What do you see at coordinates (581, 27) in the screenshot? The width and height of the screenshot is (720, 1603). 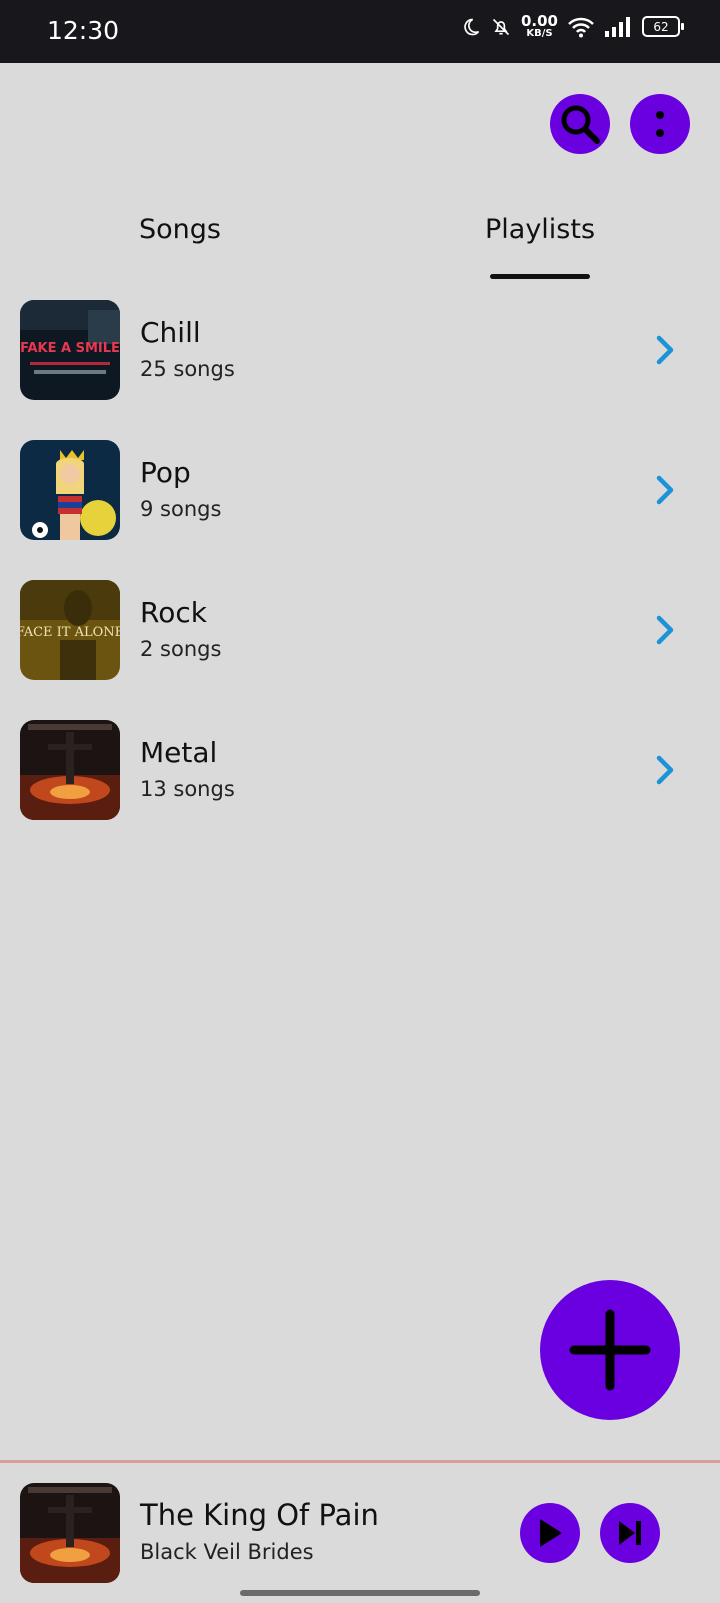 I see `wifi-icon` at bounding box center [581, 27].